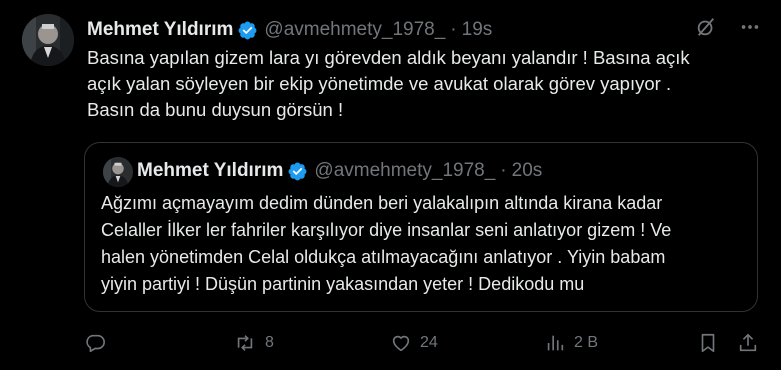 The height and width of the screenshot is (370, 781). I want to click on grok-icon, so click(706, 27).